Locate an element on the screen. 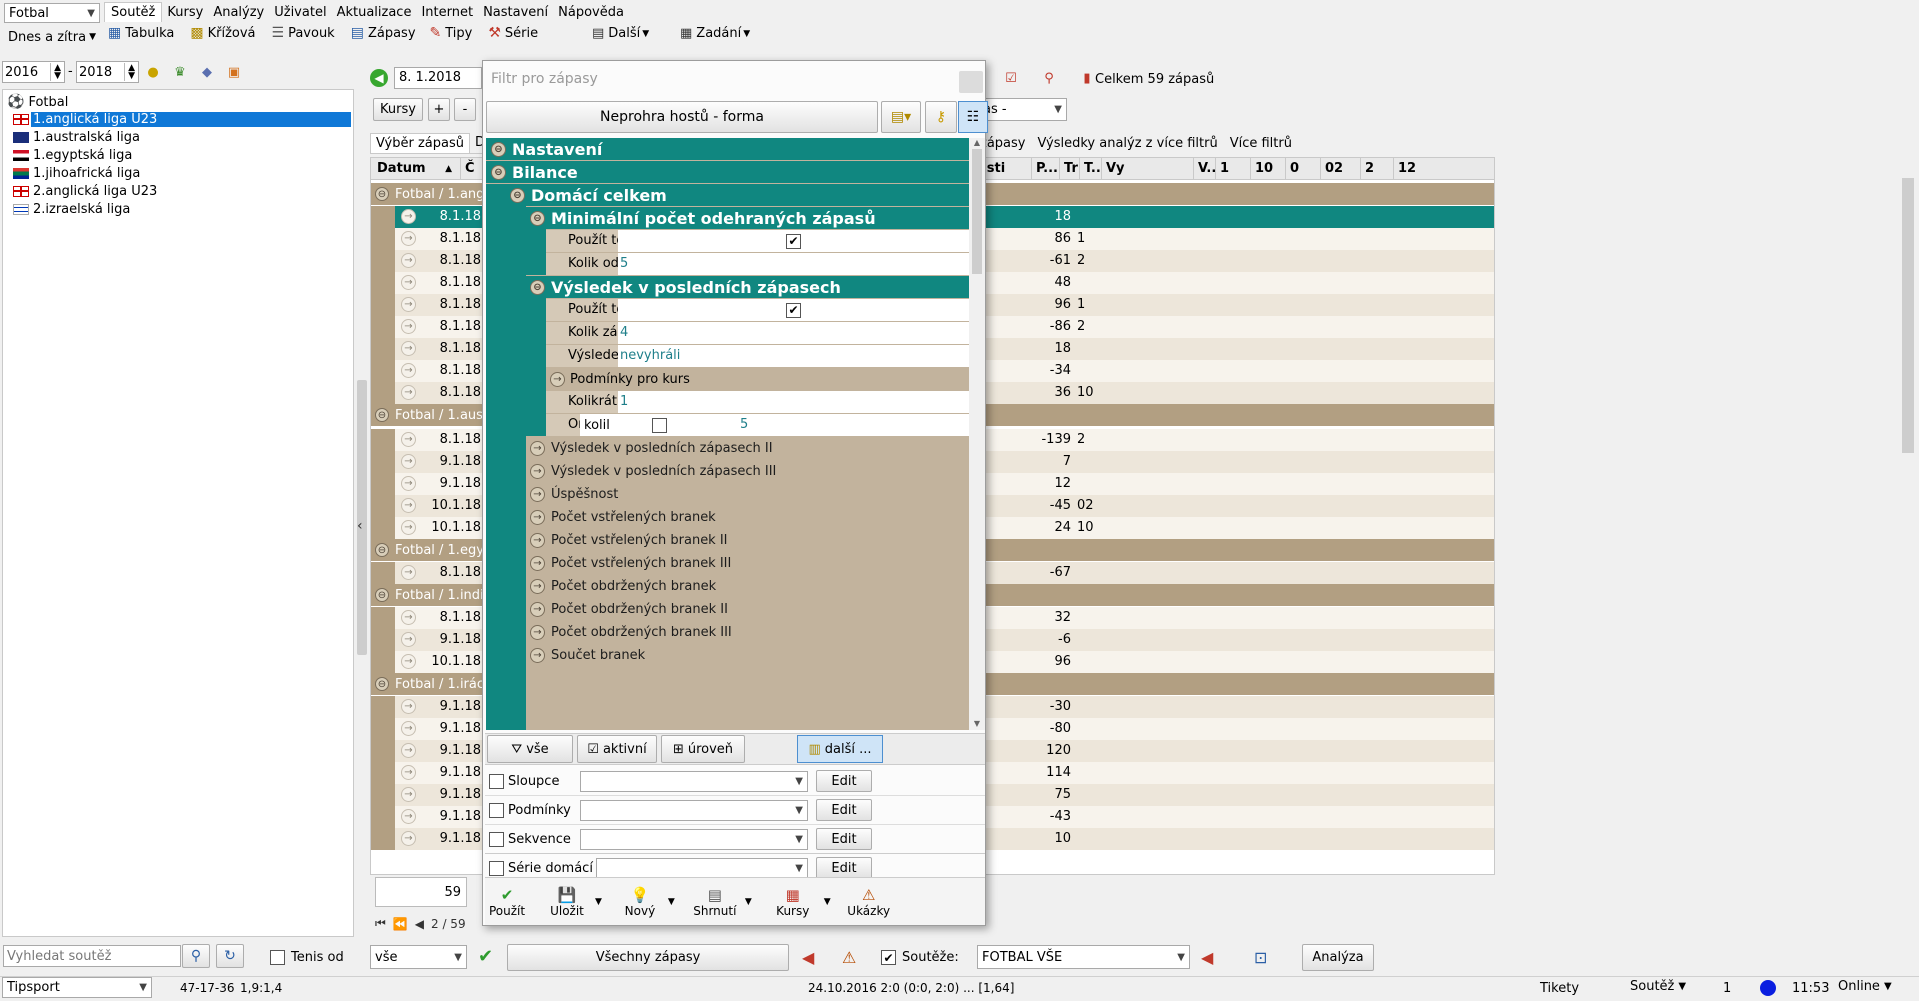 The image size is (1919, 1001). menu-item: Uživatel is located at coordinates (300, 12).